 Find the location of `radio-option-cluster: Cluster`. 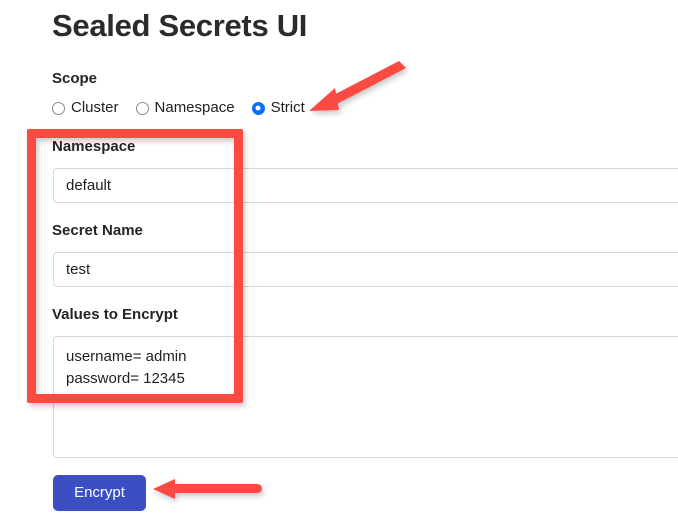

radio-option-cluster: Cluster is located at coordinates (85, 108).